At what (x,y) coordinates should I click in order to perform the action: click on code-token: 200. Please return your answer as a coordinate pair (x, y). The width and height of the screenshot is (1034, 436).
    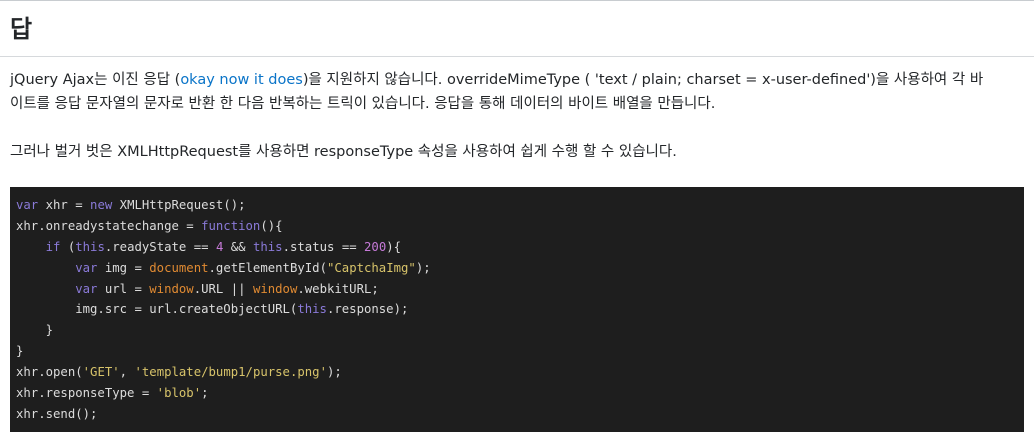
    Looking at the image, I should click on (375, 246).